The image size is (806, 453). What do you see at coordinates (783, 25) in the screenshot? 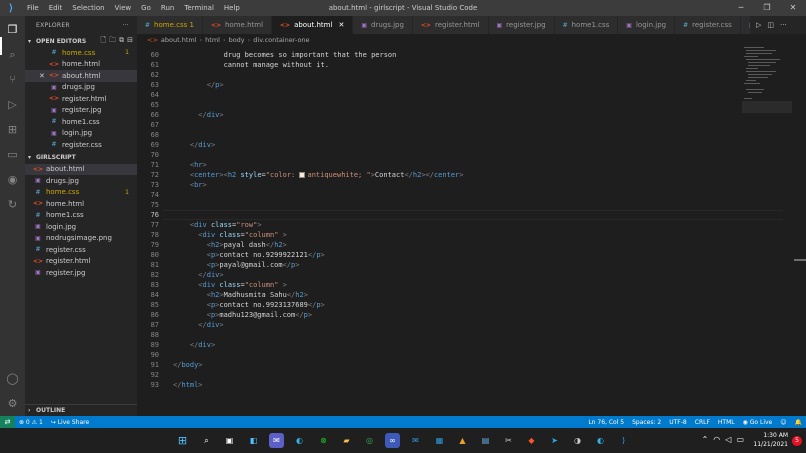
I see `more-actions-icon: ···` at bounding box center [783, 25].